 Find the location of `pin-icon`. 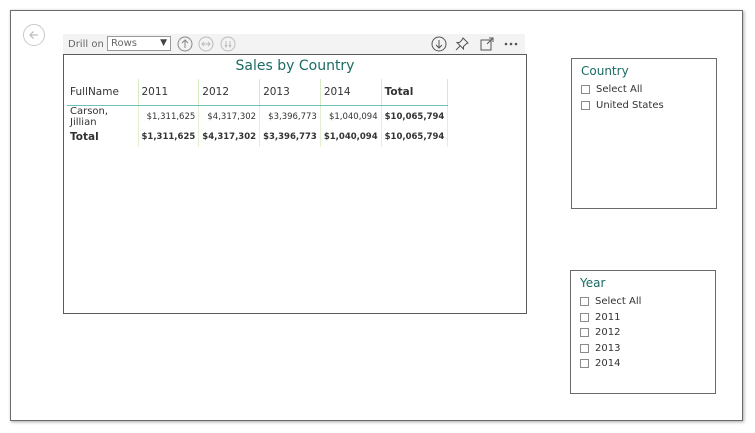

pin-icon is located at coordinates (462, 44).